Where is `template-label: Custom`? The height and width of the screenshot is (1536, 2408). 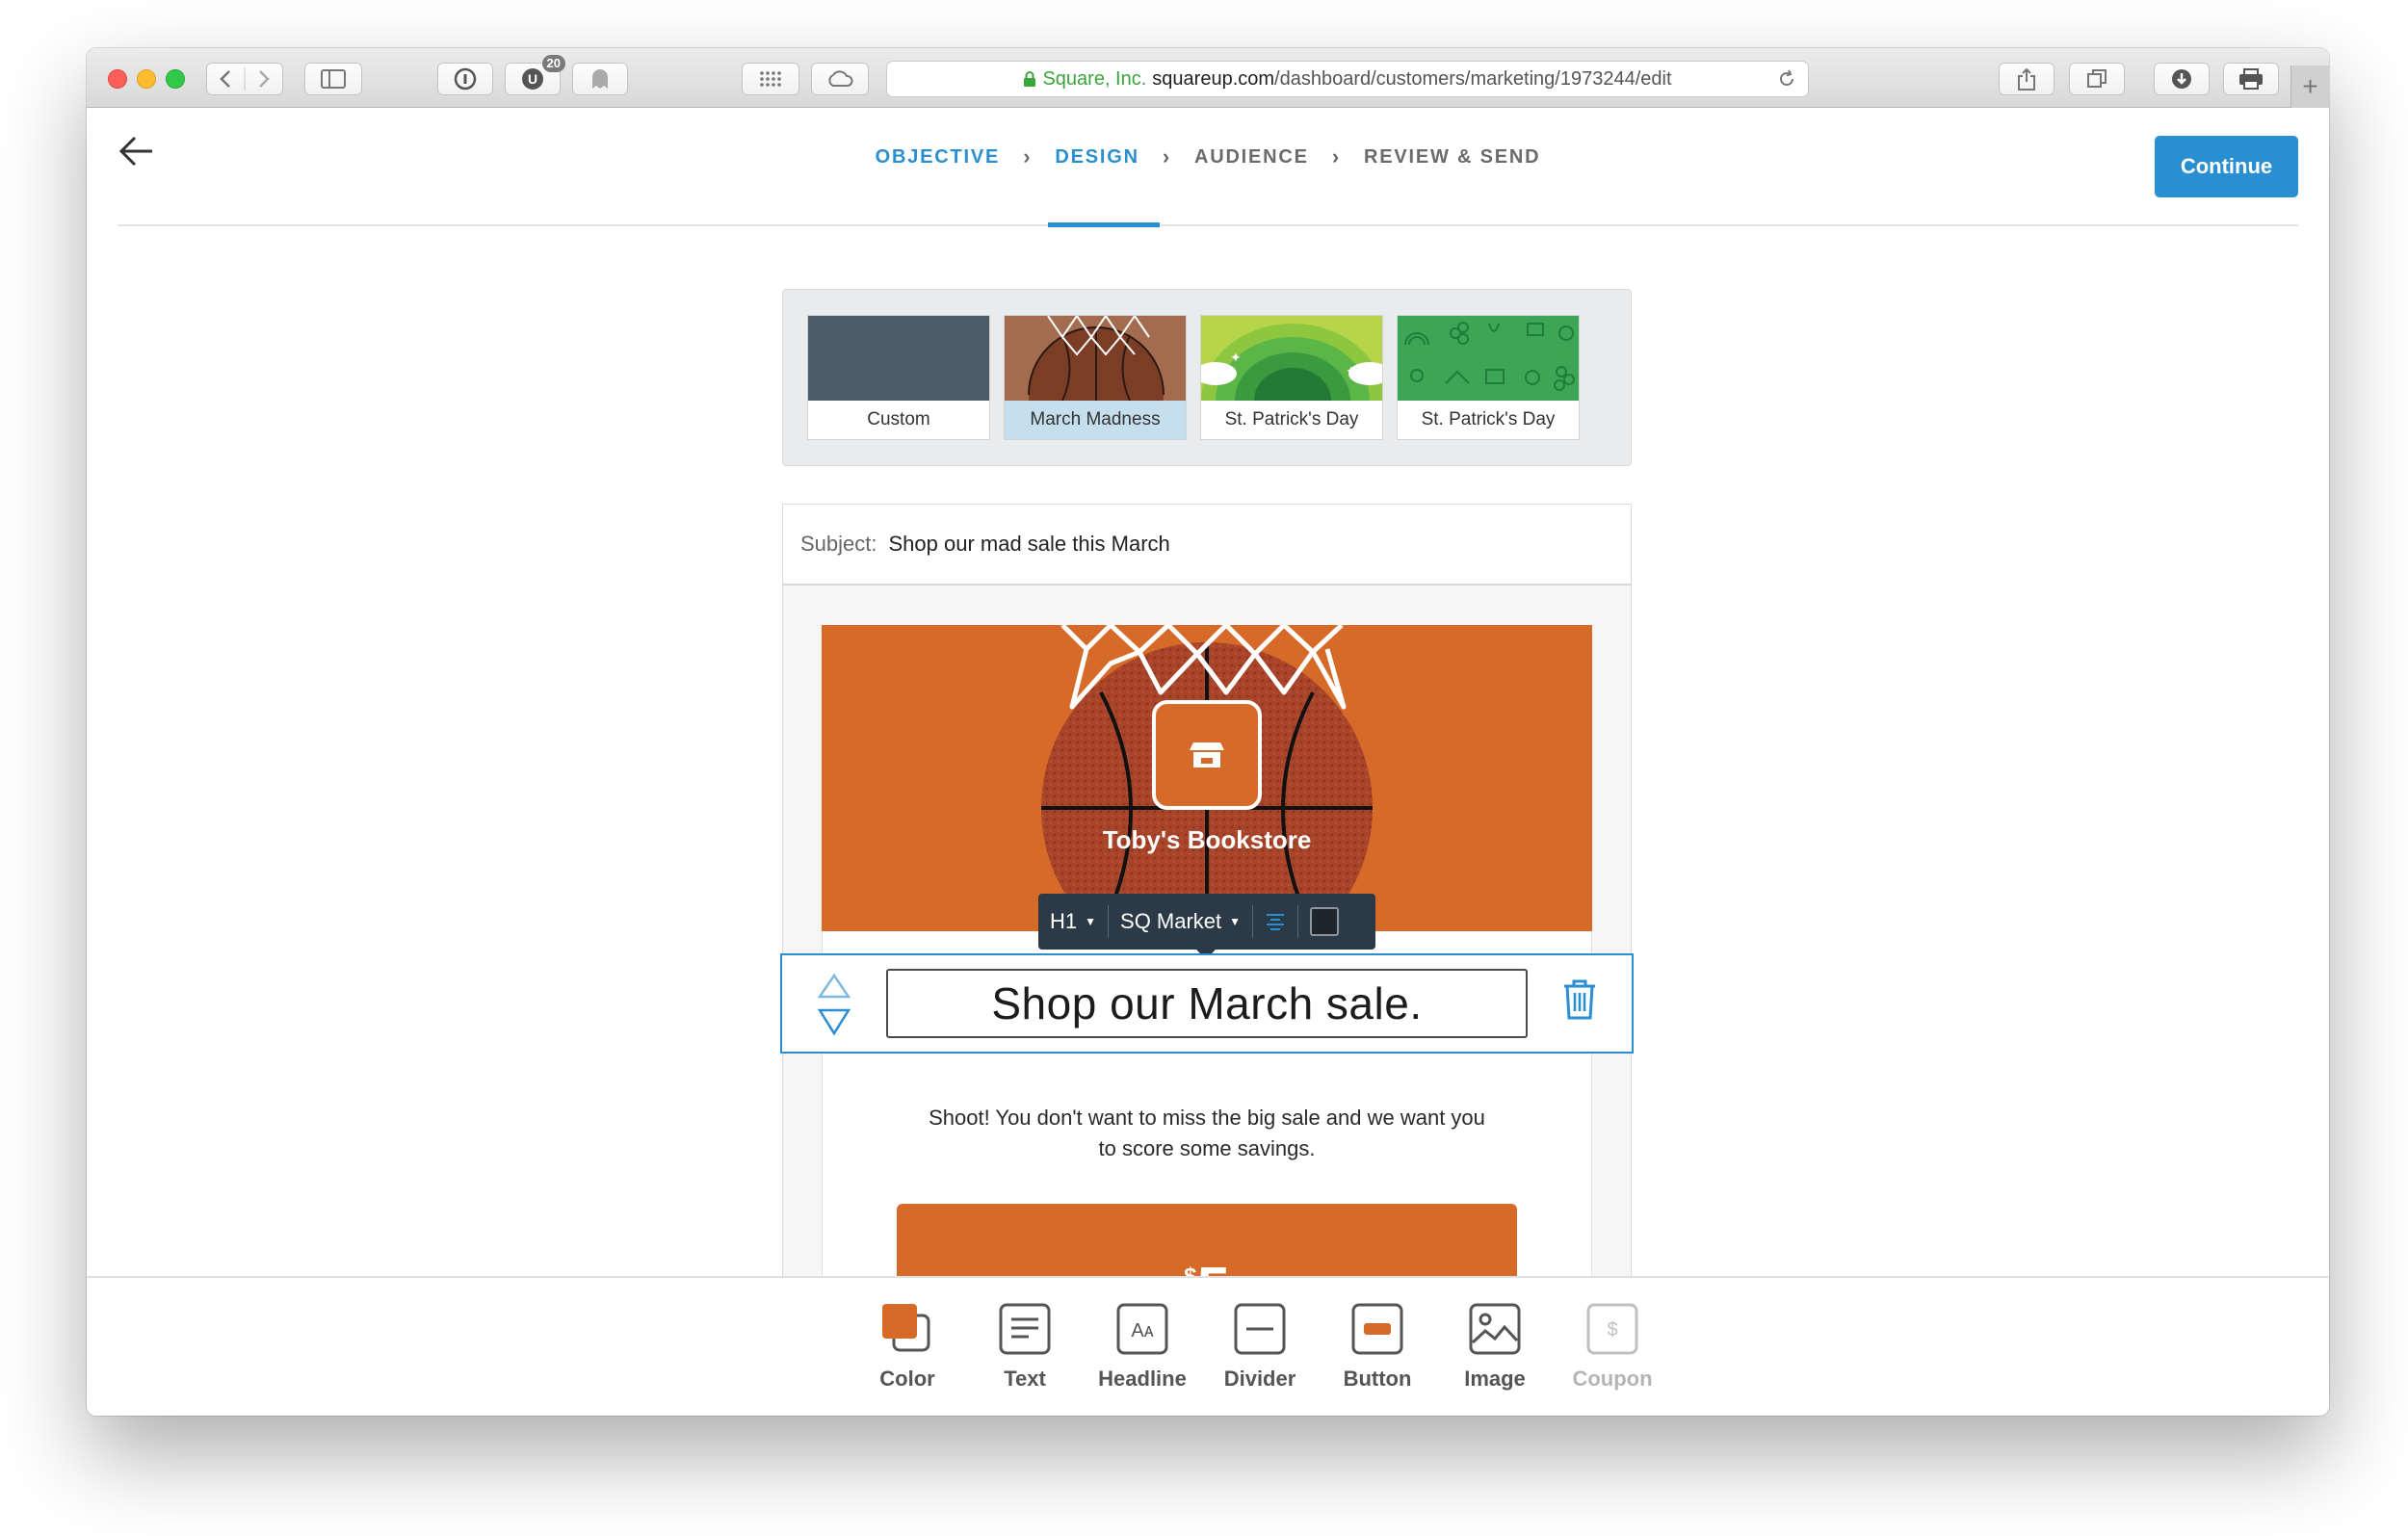 template-label: Custom is located at coordinates (898, 419).